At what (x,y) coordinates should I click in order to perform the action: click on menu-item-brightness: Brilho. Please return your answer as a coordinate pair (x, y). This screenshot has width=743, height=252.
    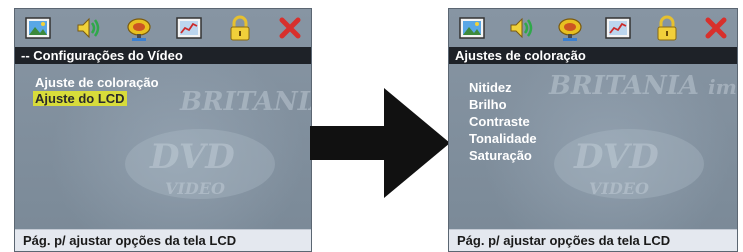
    Looking at the image, I should click on (503, 104).